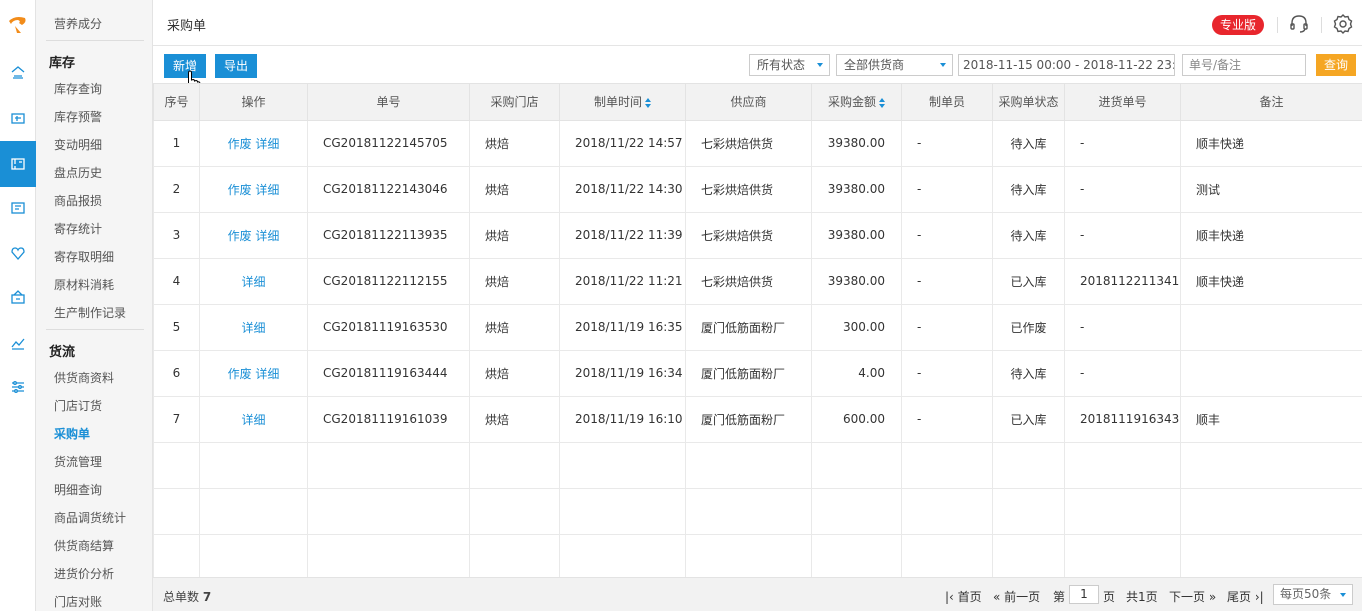 The image size is (1362, 611). Describe the element at coordinates (1028, 281) in the screenshot. I see `cell-status: 已入库` at that location.